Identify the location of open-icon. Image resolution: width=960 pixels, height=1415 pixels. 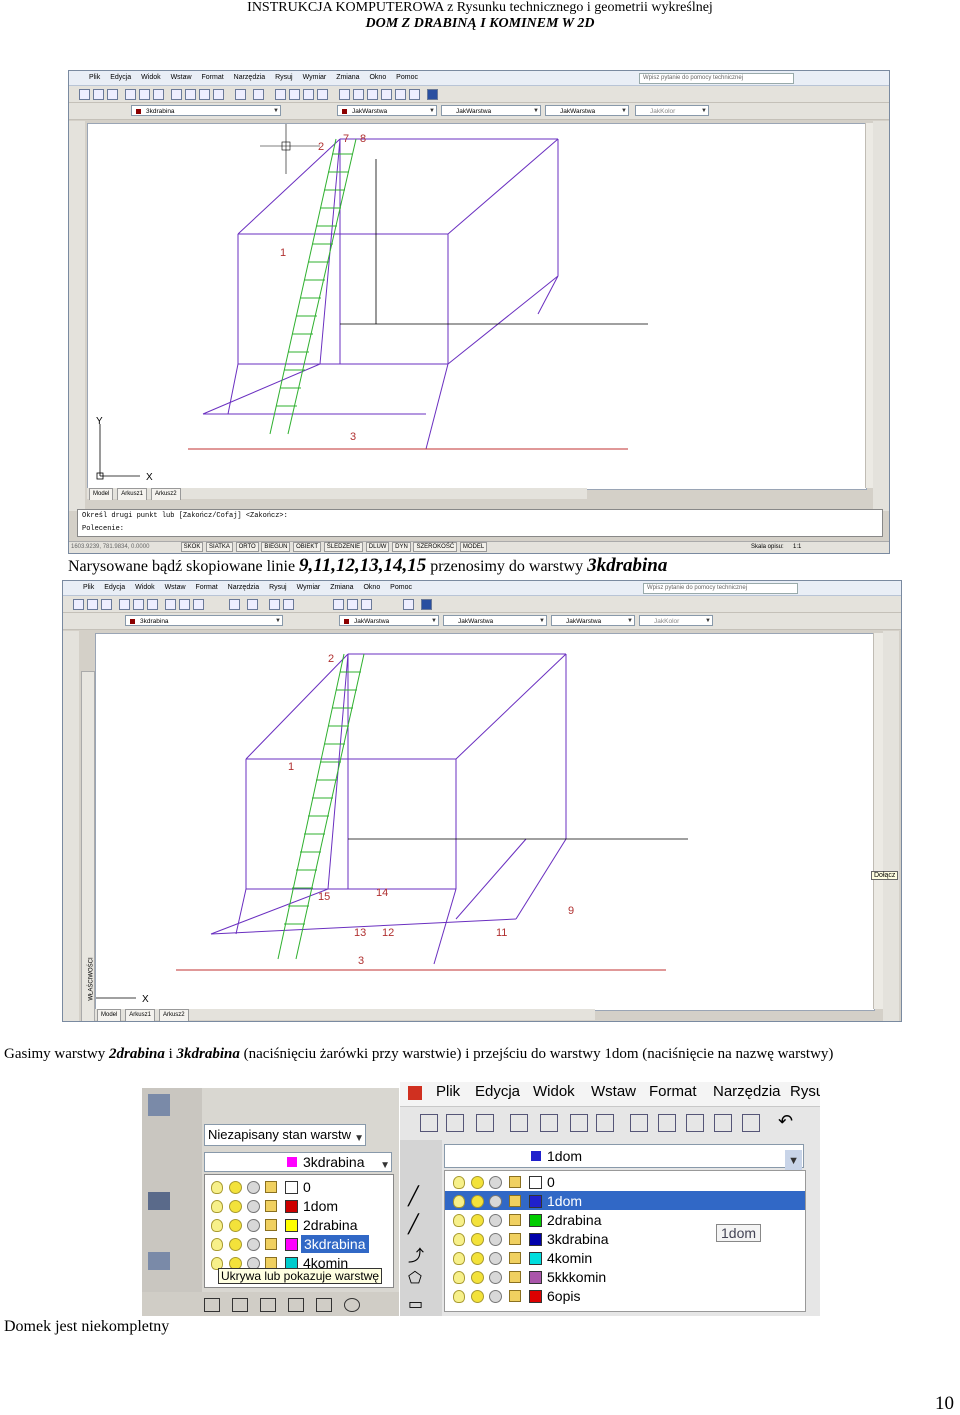
(92, 604).